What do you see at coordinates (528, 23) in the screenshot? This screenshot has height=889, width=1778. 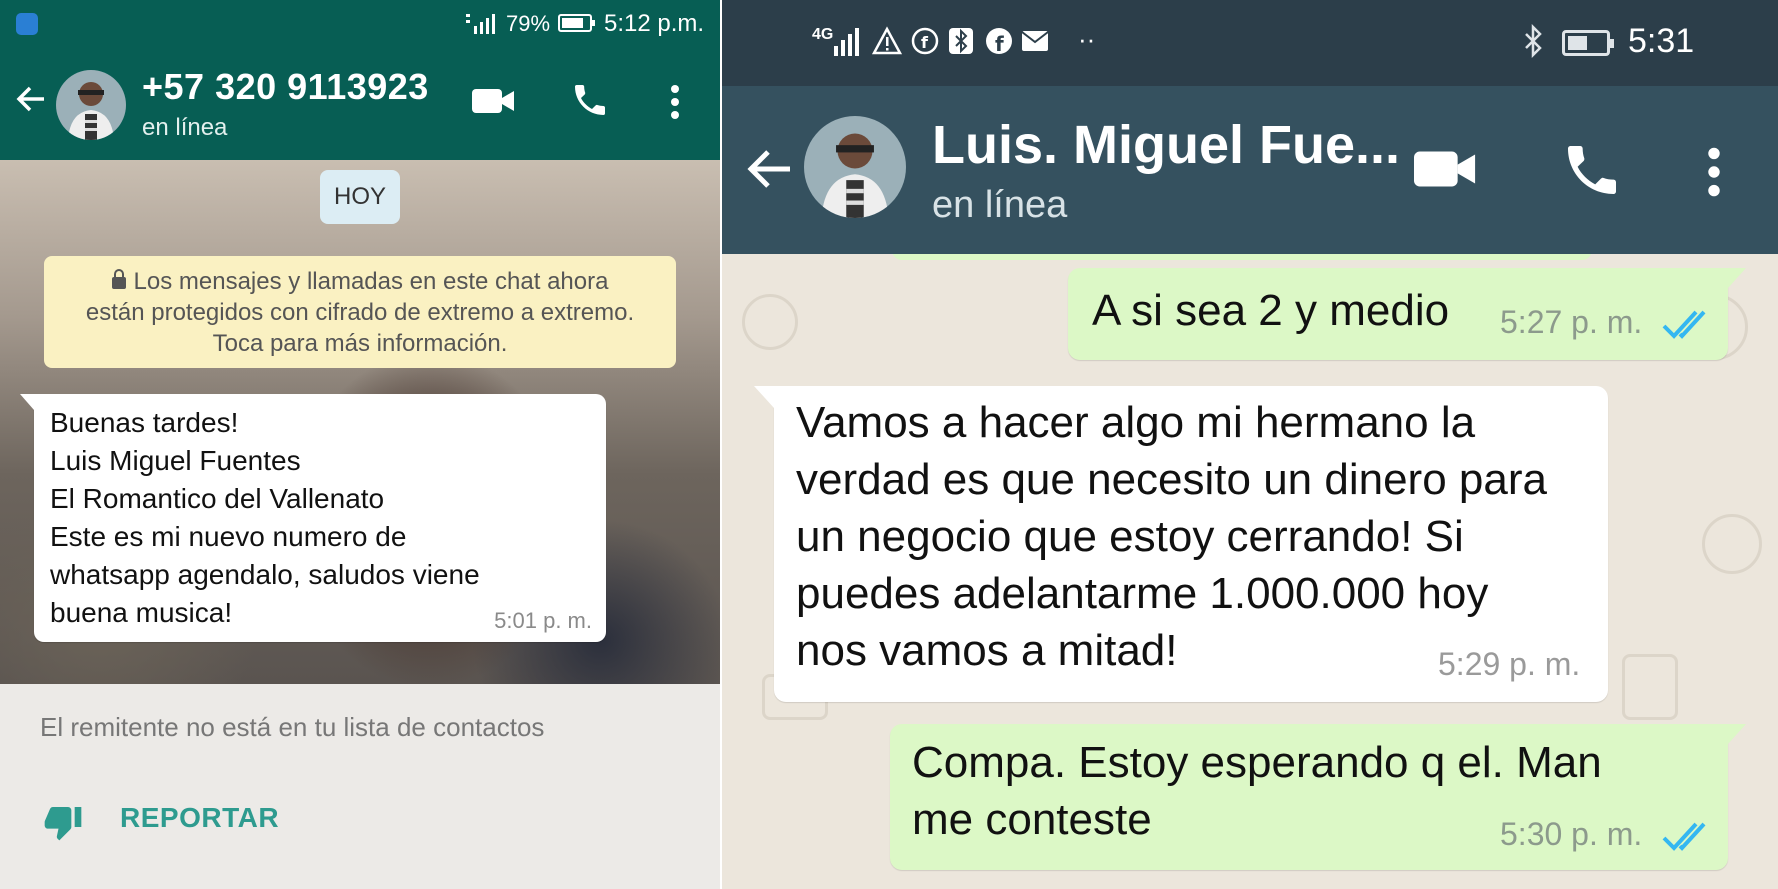 I see `battery-percent: 79%` at bounding box center [528, 23].